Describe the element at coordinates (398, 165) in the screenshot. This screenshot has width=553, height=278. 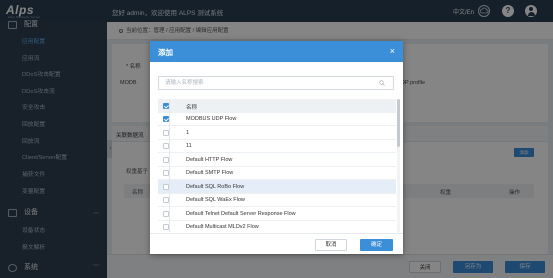
I see `list-scrollbar` at that location.